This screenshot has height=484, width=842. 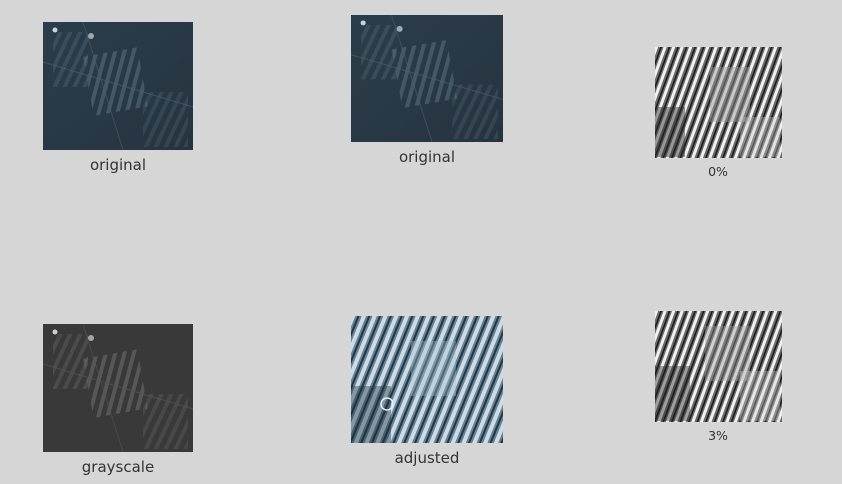 I want to click on caption-0-percent: 0%, so click(x=718, y=171).